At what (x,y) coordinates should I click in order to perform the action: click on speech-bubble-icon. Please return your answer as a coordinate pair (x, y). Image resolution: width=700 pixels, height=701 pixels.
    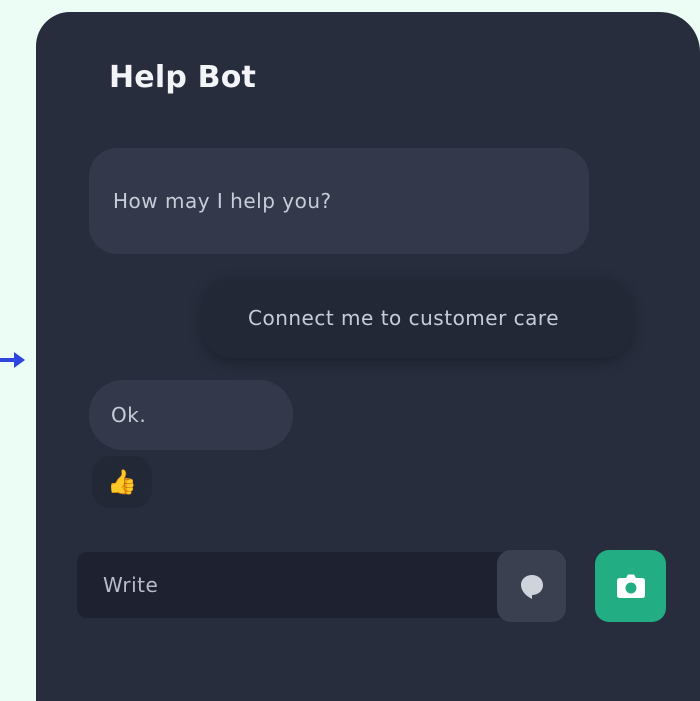
    Looking at the image, I should click on (531, 587).